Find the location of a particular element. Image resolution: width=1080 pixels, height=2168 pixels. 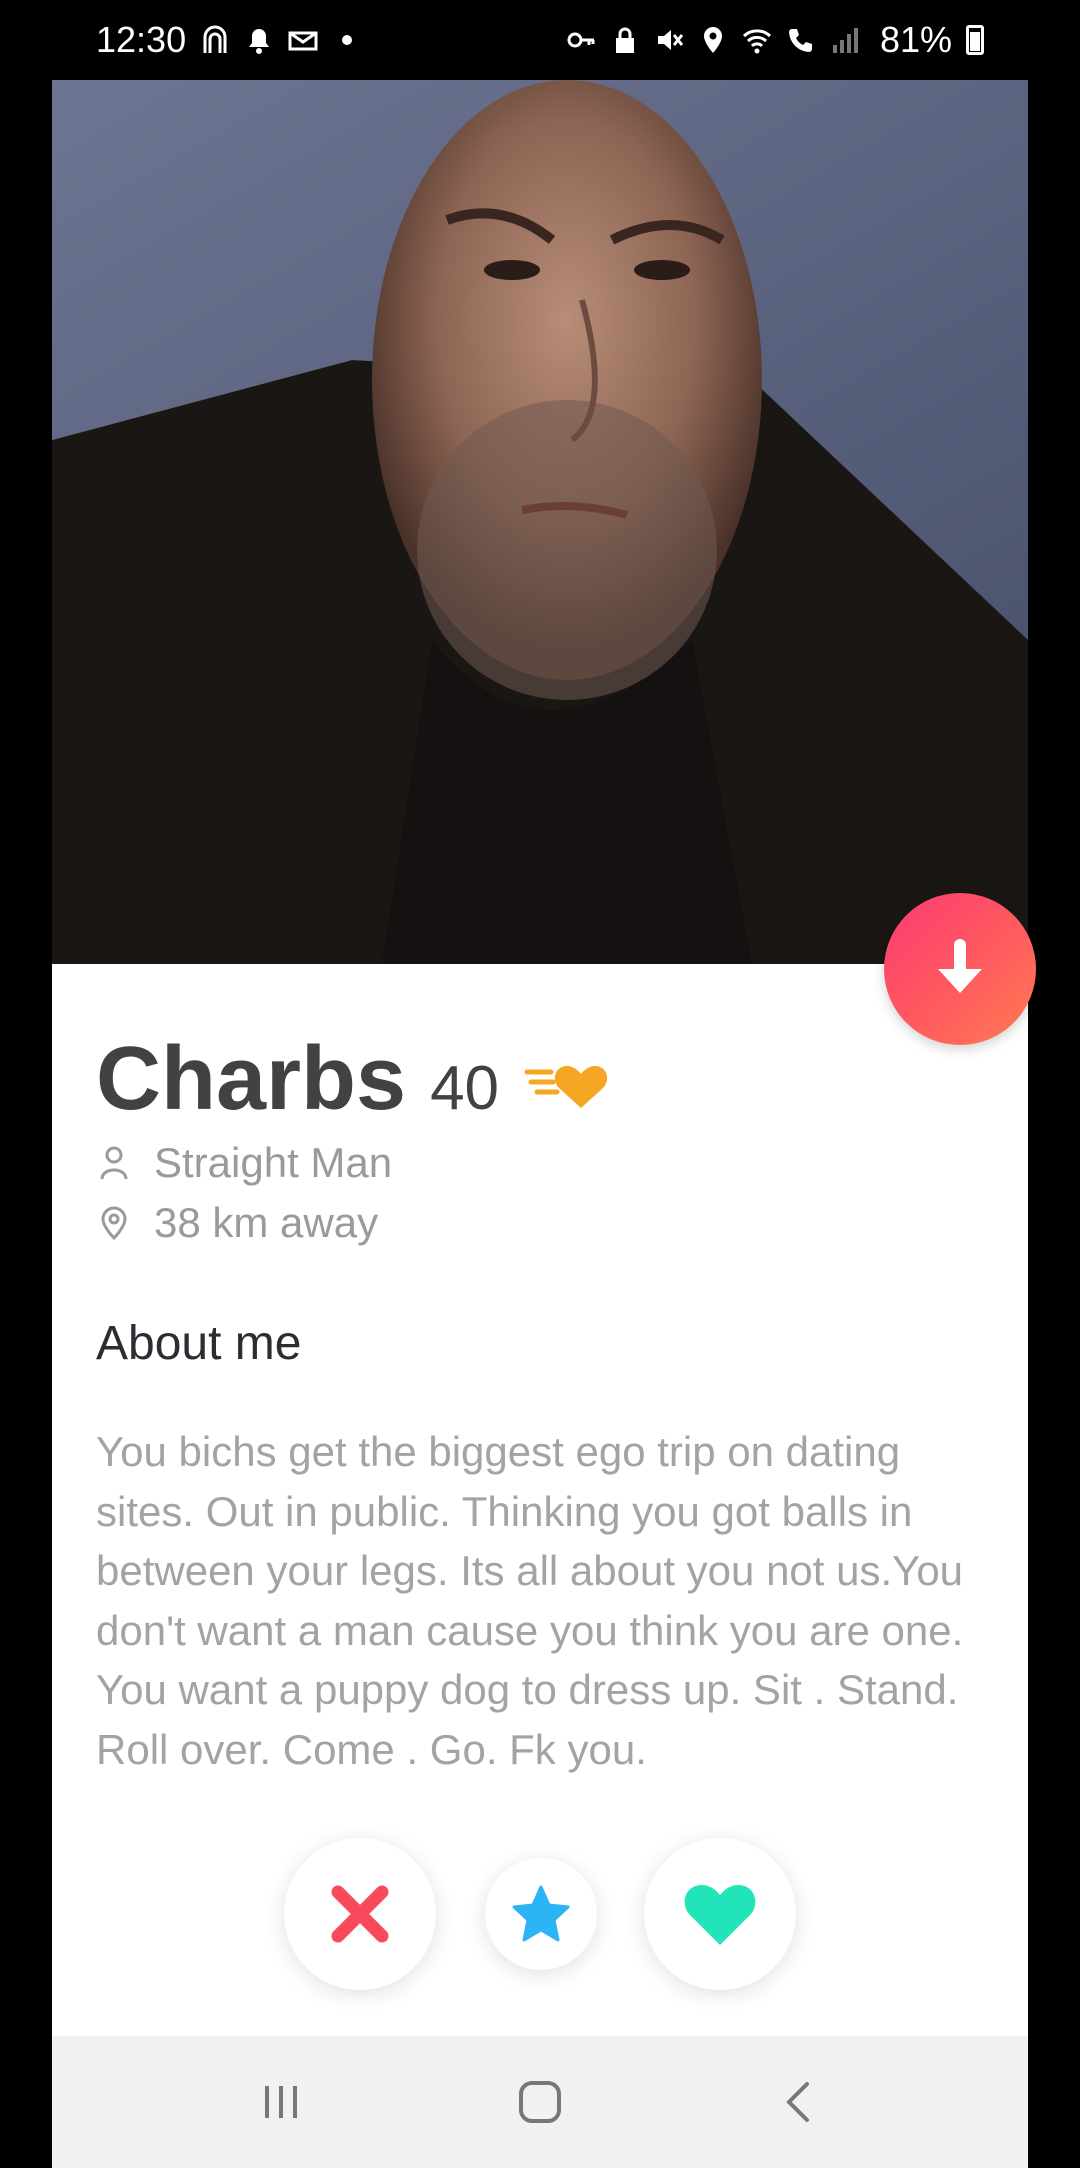

system-nav-bar is located at coordinates (540, 2102).